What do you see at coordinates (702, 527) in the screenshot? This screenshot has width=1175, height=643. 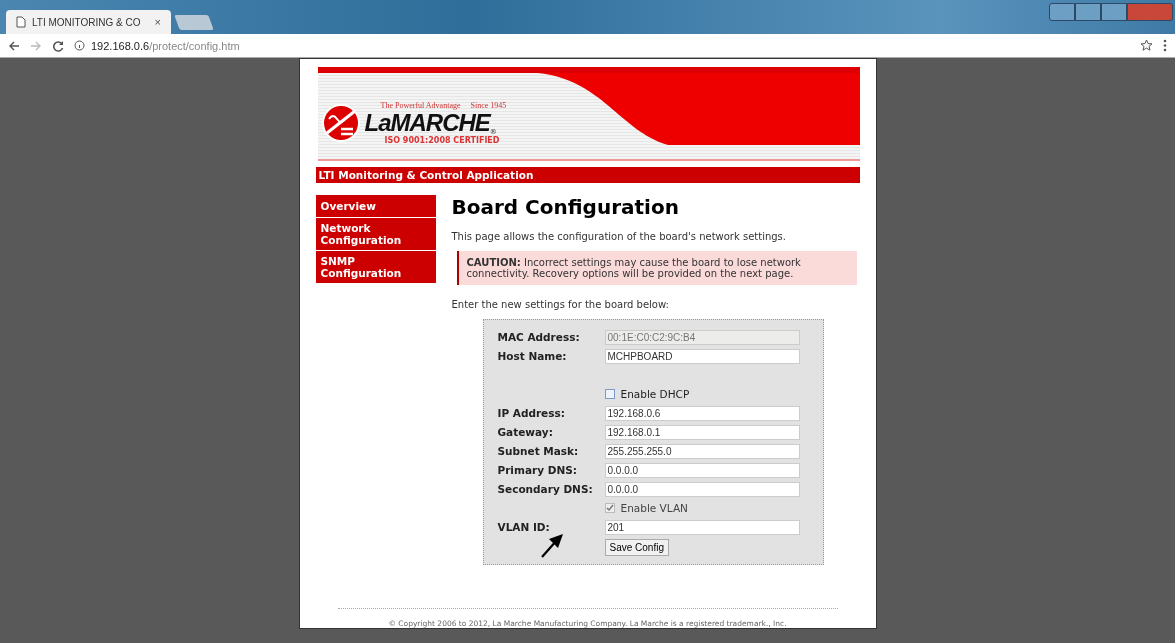 I see `input-field: 201` at bounding box center [702, 527].